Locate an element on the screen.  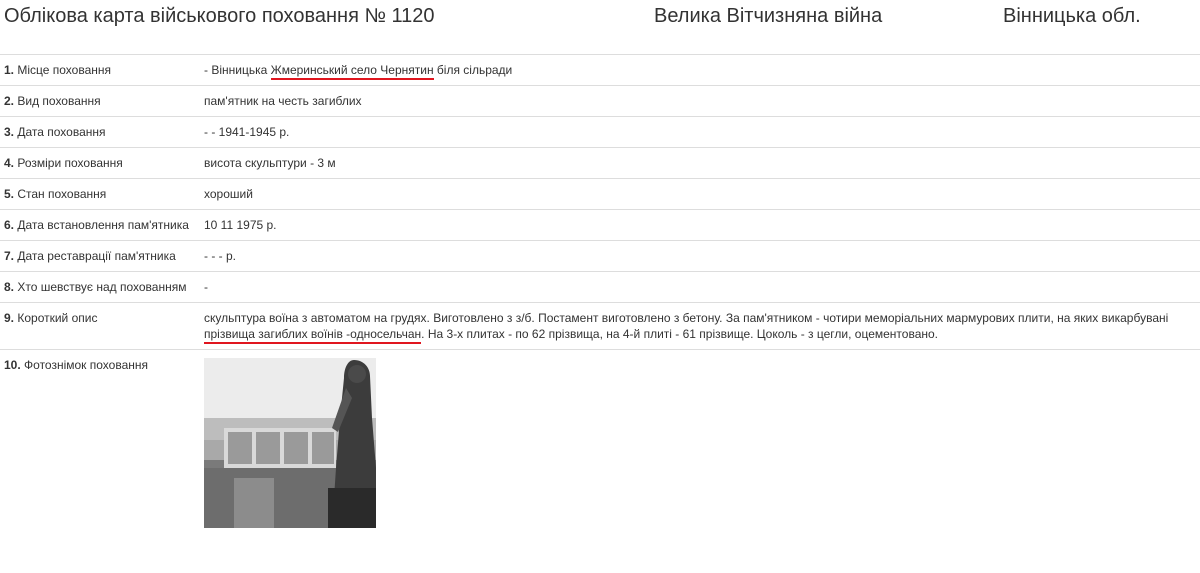
row-number: 5. is located at coordinates (9, 194).